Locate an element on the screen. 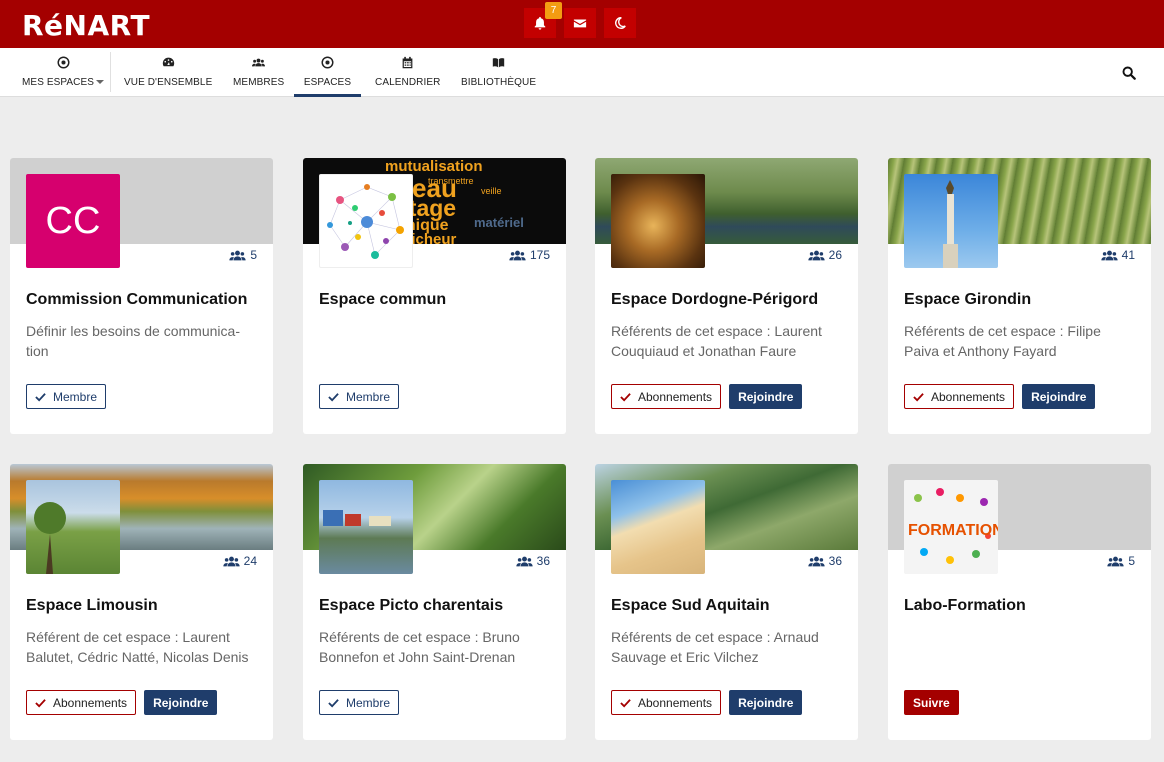 This screenshot has width=1164, height=762. nav-membres: MEMBRES is located at coordinates (258, 72).